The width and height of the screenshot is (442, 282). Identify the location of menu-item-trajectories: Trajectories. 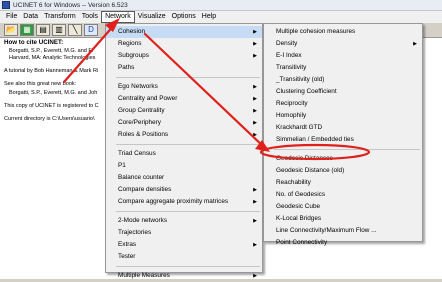
(184, 233).